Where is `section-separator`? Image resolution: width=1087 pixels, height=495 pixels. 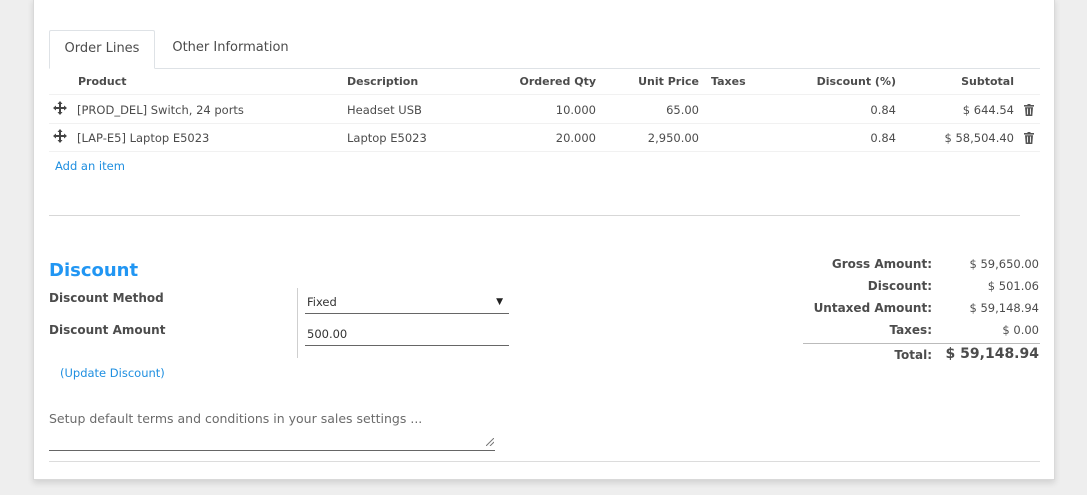 section-separator is located at coordinates (534, 215).